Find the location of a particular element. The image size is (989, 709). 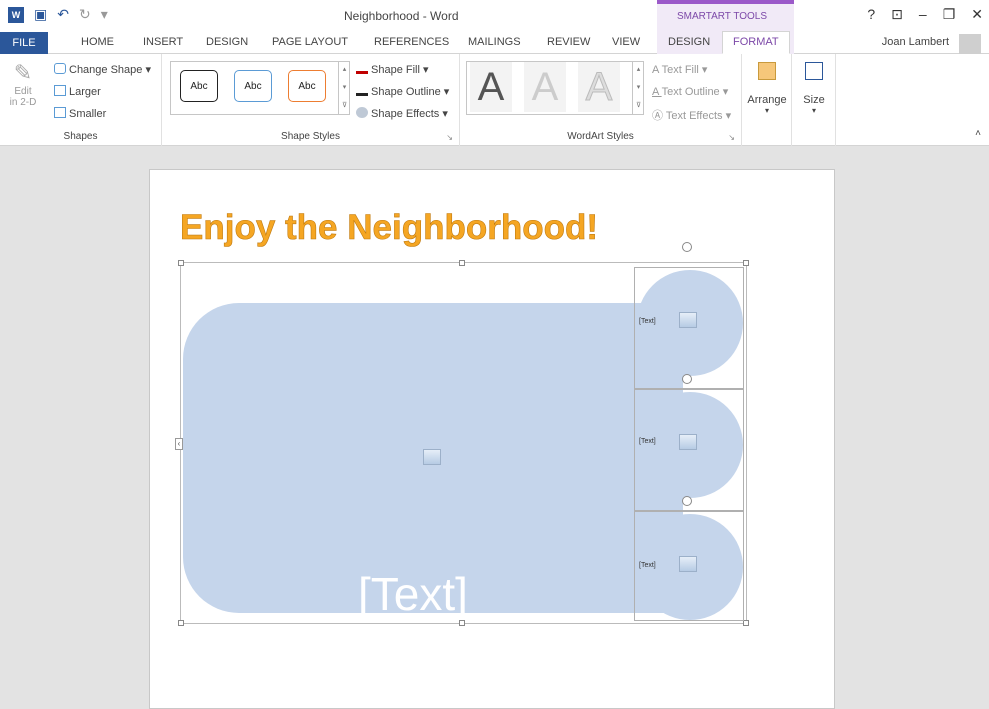

minimize-icon: – is located at coordinates (923, 14).